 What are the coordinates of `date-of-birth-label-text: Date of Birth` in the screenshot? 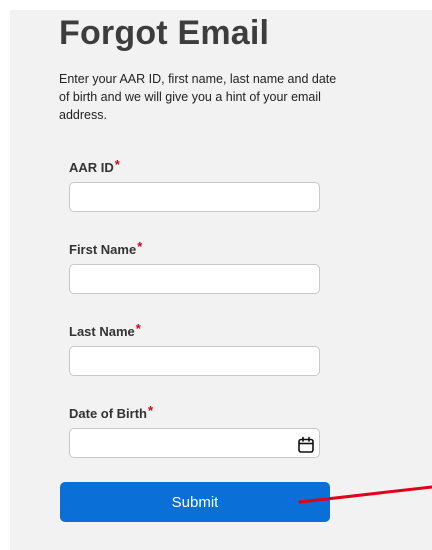 It's located at (108, 413).